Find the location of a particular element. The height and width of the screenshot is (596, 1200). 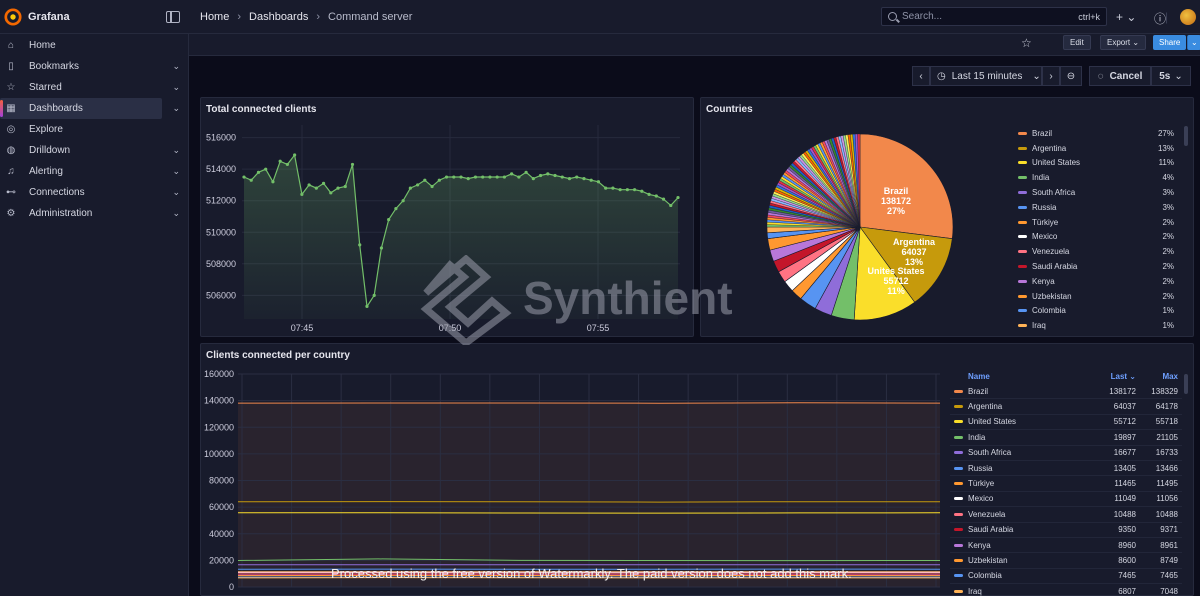

table-row: India 19897 21105 is located at coordinates (1066, 438).